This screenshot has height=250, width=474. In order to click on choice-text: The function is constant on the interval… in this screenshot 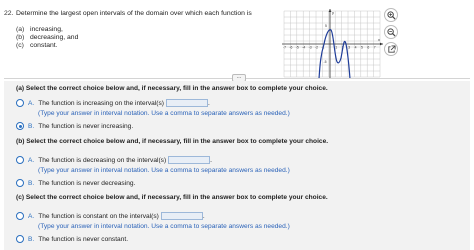, I will do `click(98, 216)`.